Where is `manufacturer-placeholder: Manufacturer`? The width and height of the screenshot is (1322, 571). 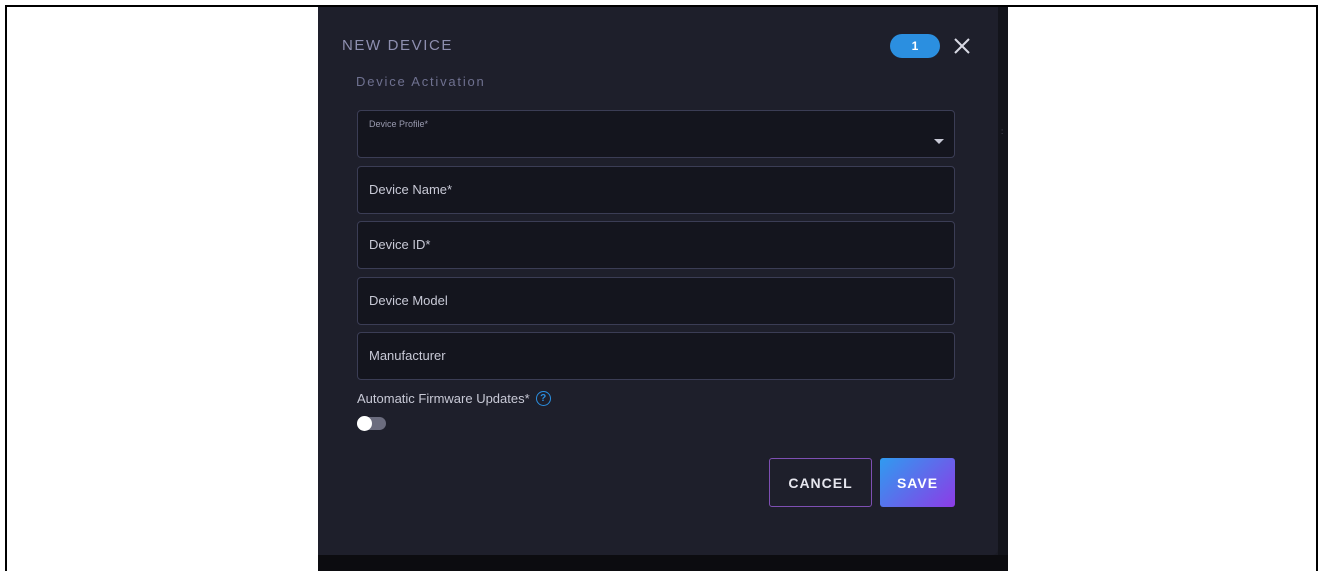
manufacturer-placeholder: Manufacturer is located at coordinates (407, 355).